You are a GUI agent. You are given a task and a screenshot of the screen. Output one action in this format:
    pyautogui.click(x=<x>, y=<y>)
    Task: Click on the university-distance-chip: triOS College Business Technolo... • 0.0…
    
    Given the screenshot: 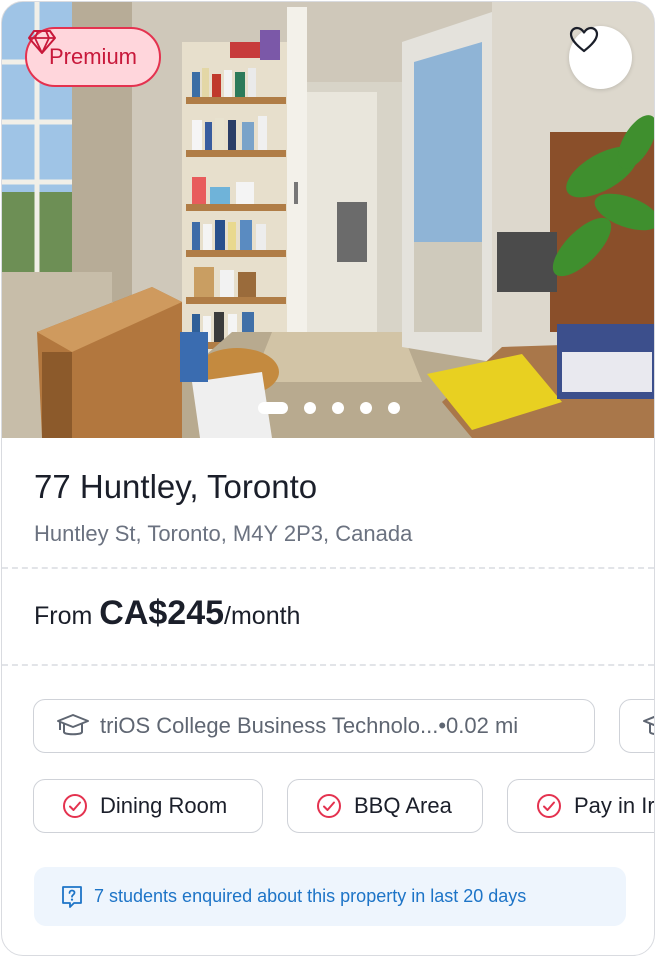 What is the action you would take?
    pyautogui.click(x=314, y=726)
    